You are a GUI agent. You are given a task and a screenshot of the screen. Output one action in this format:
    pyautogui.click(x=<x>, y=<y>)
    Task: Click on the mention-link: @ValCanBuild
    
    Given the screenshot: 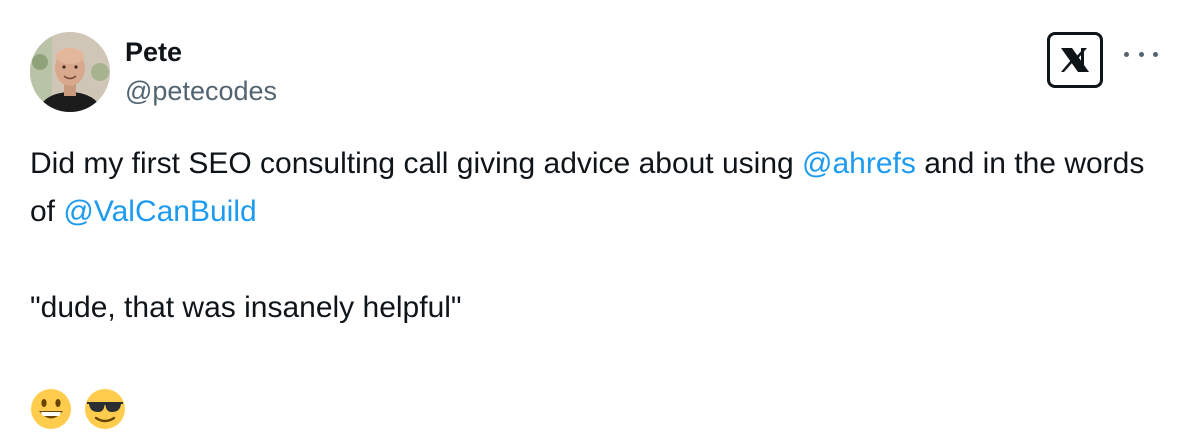 What is the action you would take?
    pyautogui.click(x=159, y=211)
    